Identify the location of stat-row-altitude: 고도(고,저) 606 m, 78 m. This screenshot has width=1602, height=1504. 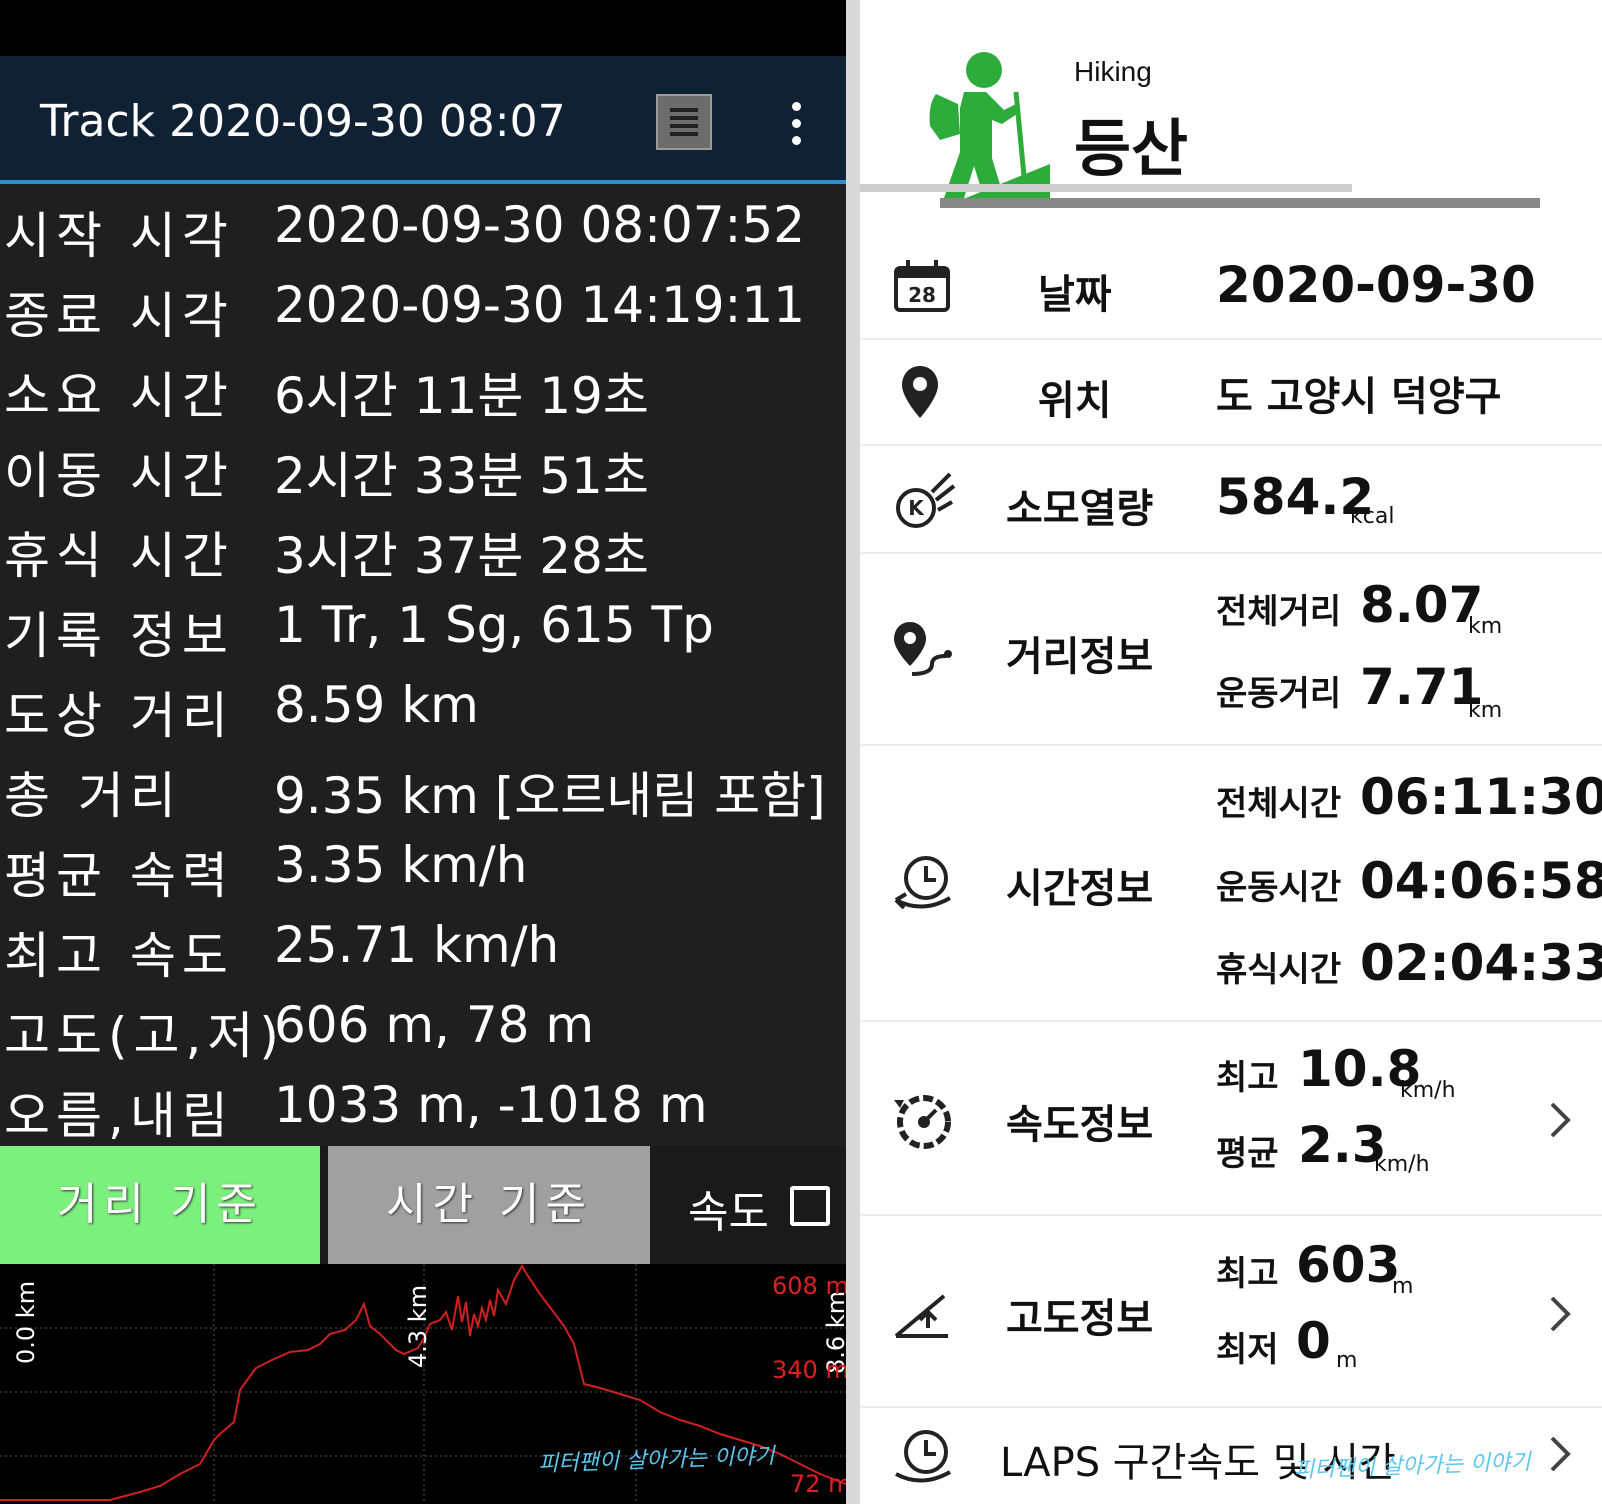
(423, 1036).